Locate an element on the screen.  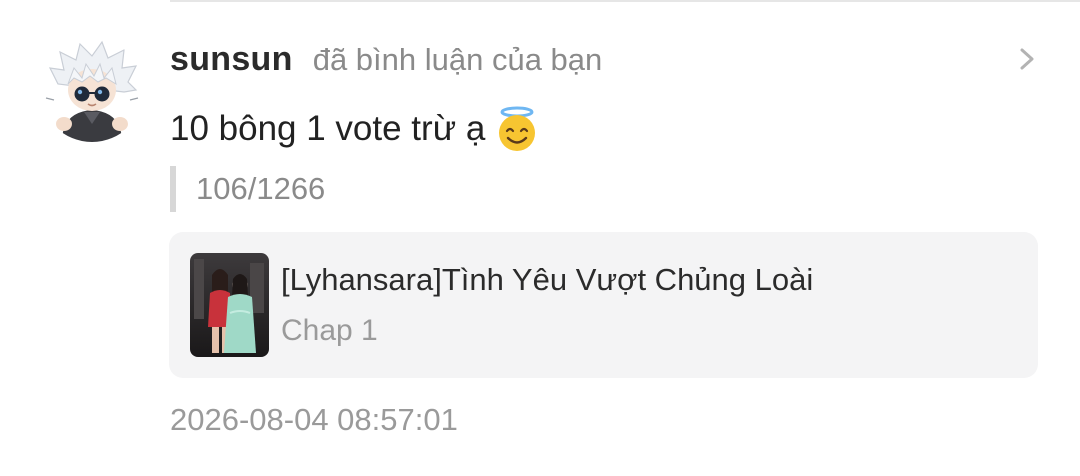
comment-content: 10 bông 1 vote trừ ạ is located at coordinates (354, 129).